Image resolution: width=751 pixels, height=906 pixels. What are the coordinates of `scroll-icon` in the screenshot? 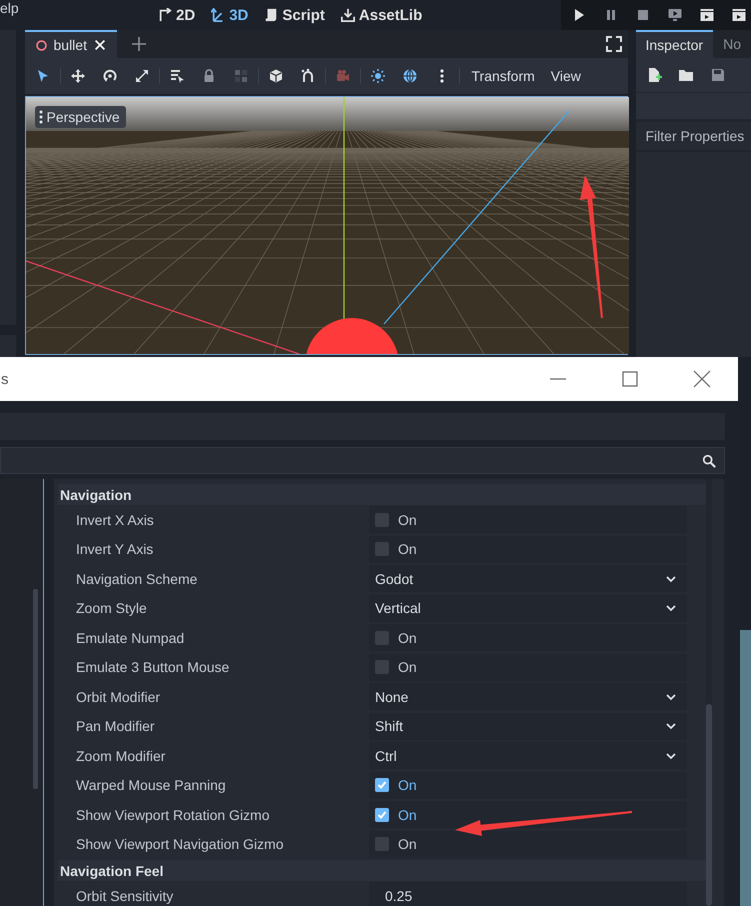 It's located at (271, 15).